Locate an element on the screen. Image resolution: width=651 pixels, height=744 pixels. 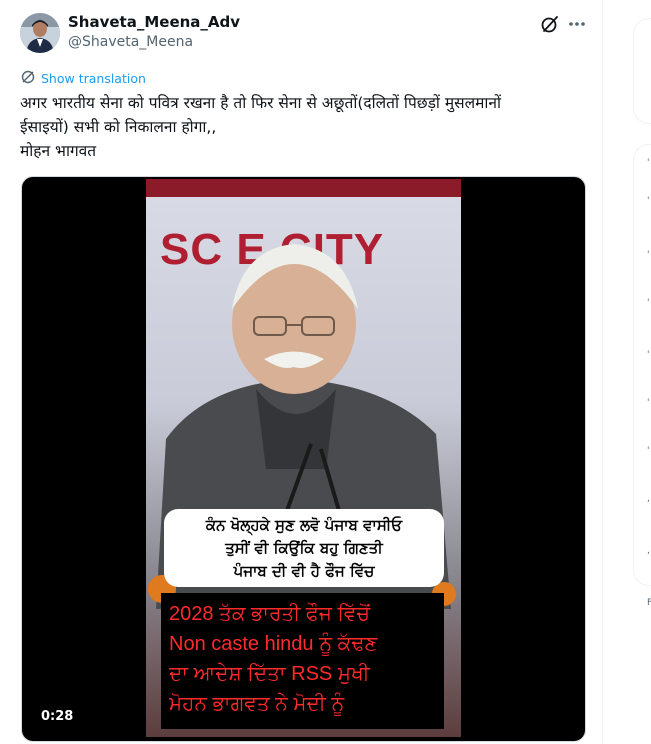
show-translation-link: Show translation is located at coordinates (83, 78).